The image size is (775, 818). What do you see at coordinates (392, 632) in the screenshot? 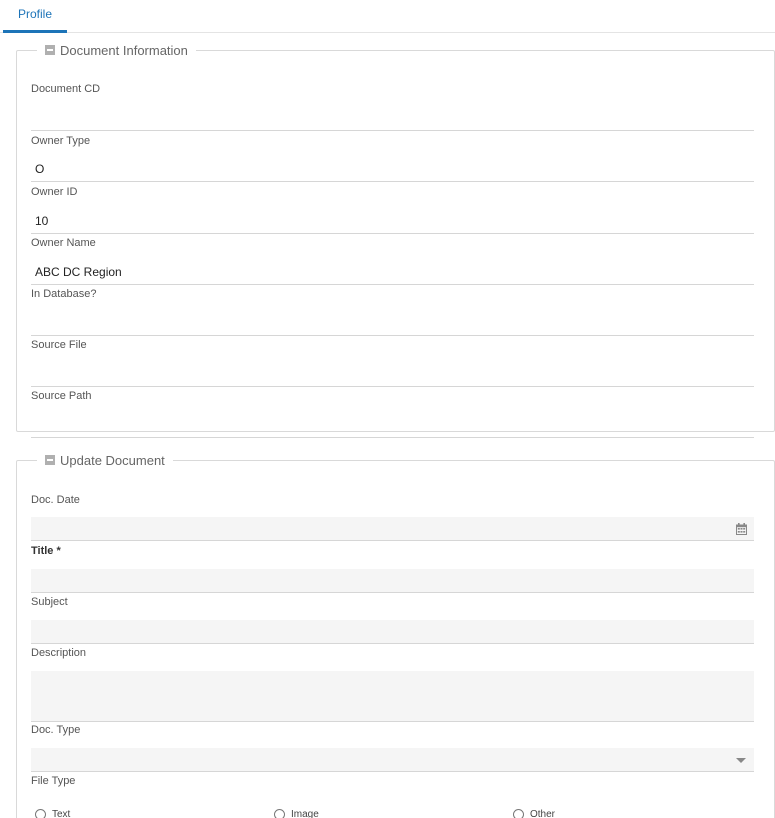
I see `subject-input` at bounding box center [392, 632].